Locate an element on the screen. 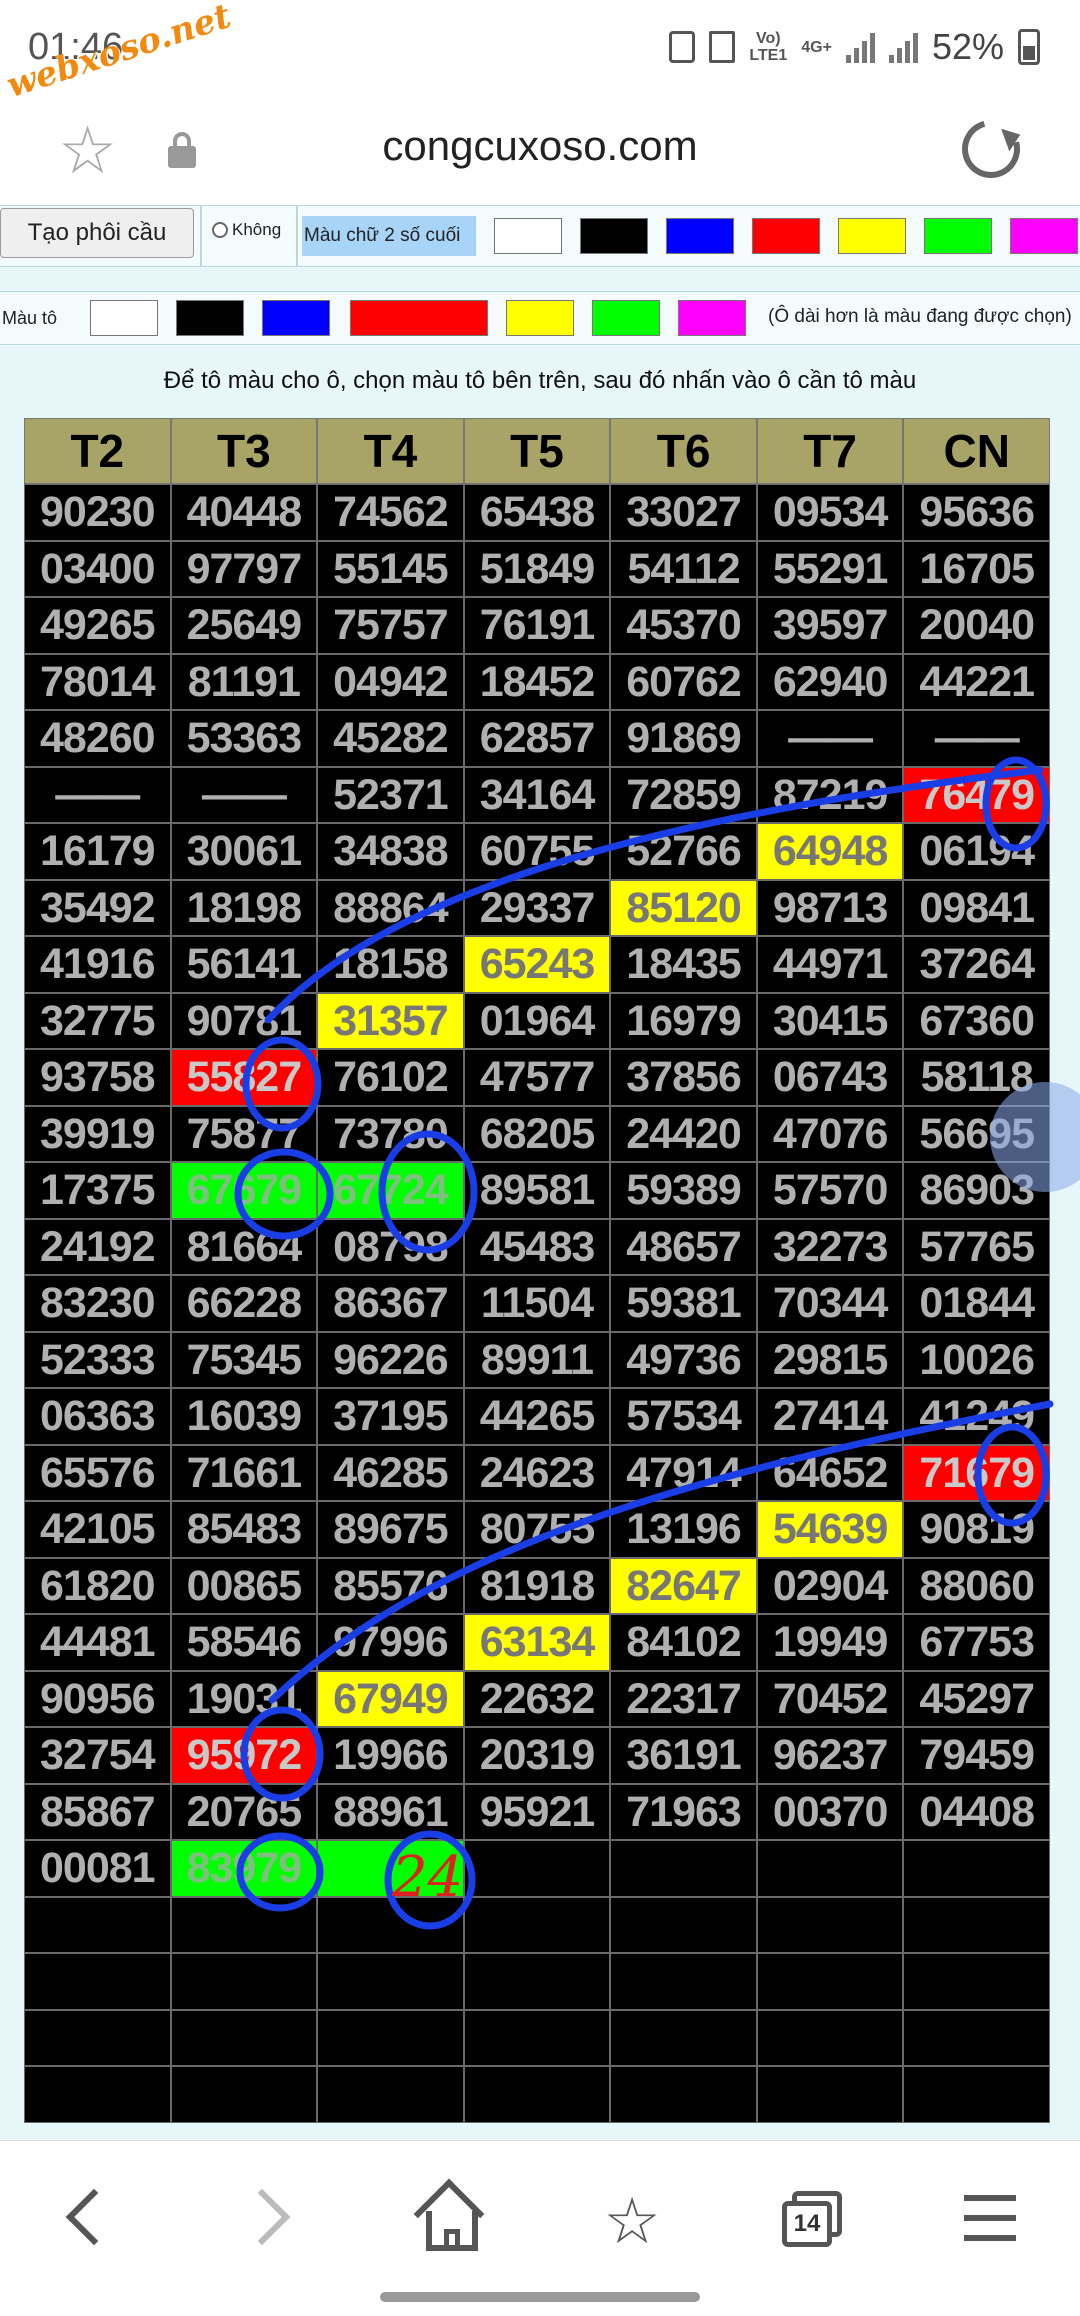 This screenshot has width=1080, height=2316. table-cell: 52766 is located at coordinates (683, 851).